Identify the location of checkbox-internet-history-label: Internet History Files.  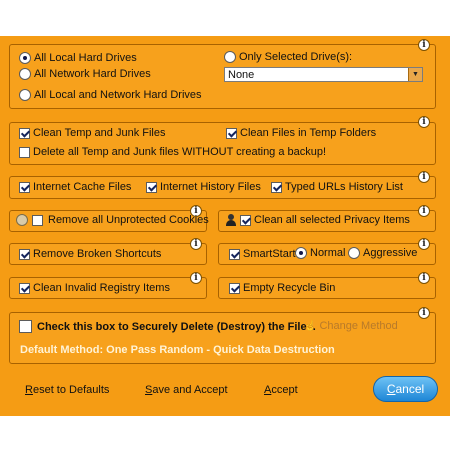
(210, 187).